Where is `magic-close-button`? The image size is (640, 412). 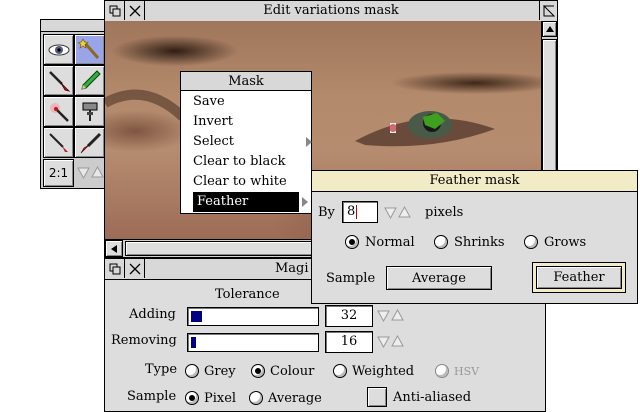 magic-close-button is located at coordinates (135, 268).